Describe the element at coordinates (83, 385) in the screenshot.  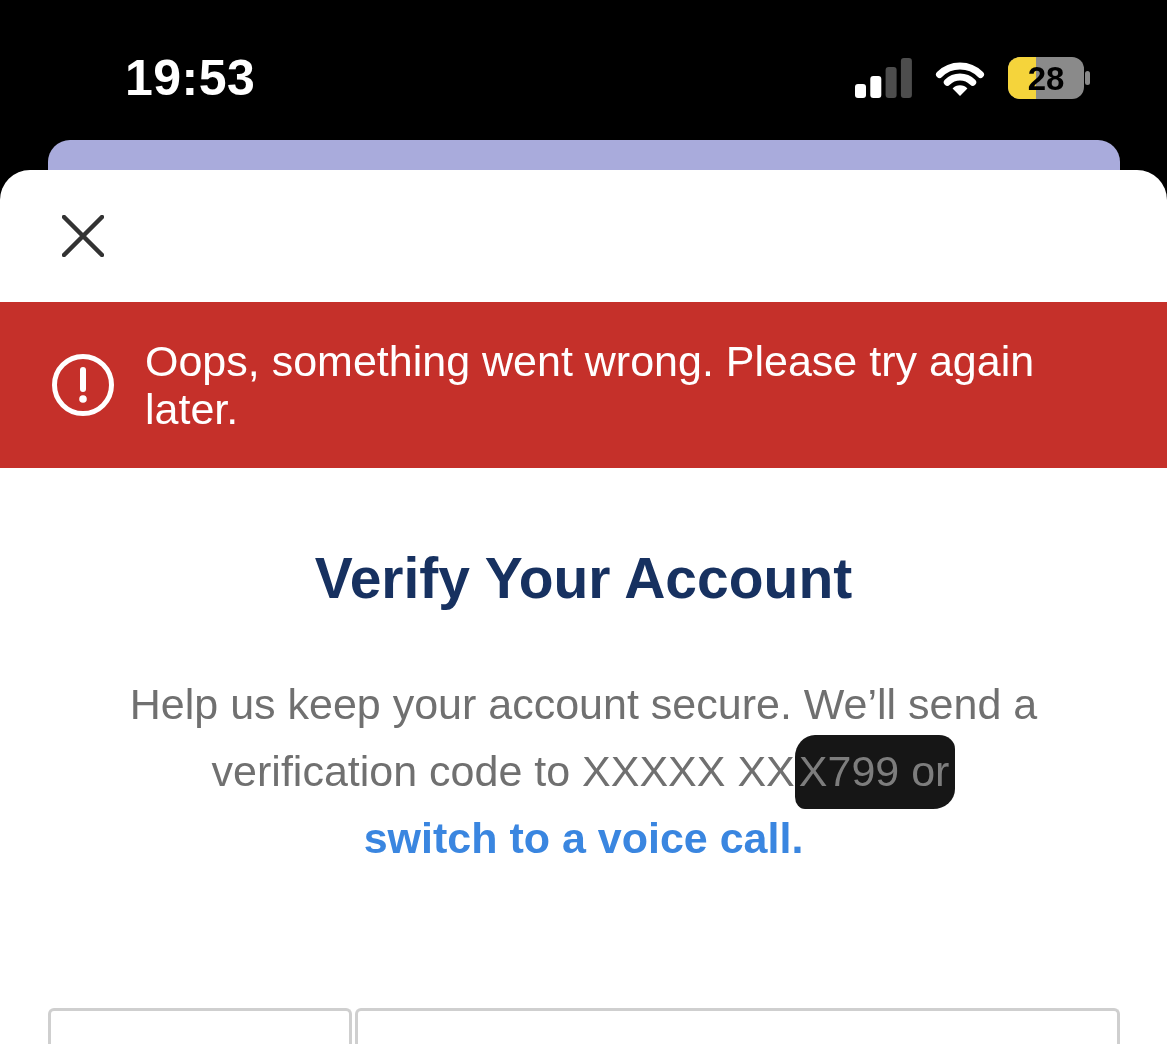
I see `alert-icon` at that location.